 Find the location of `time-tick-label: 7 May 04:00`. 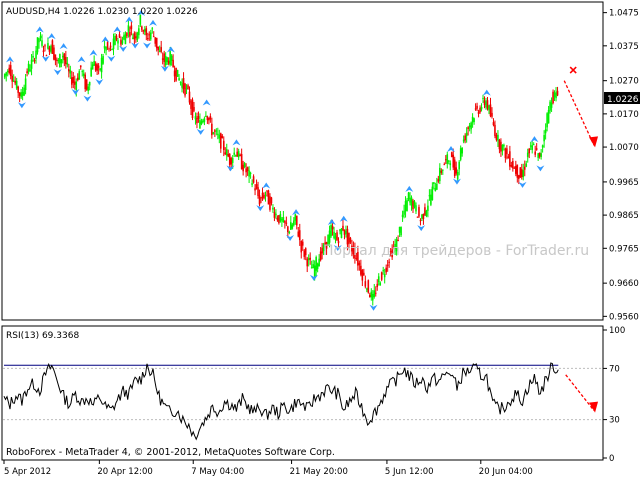

time-tick-label: 7 May 04:00 is located at coordinates (217, 472).